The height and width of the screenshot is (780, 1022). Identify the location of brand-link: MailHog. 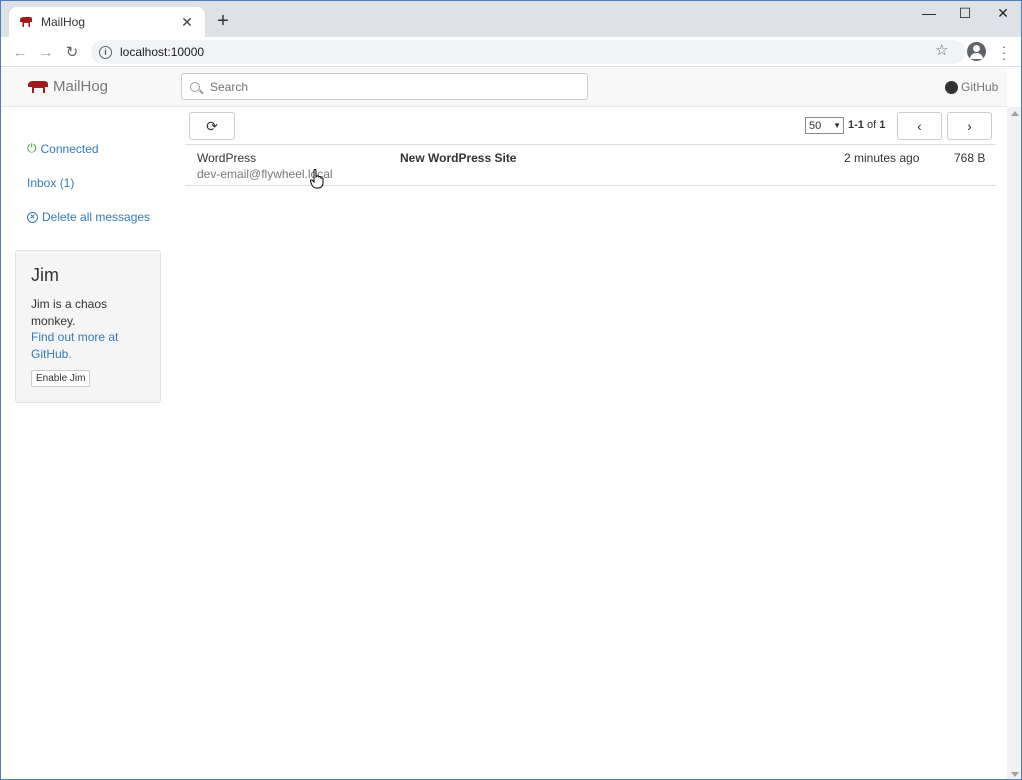
(67, 86).